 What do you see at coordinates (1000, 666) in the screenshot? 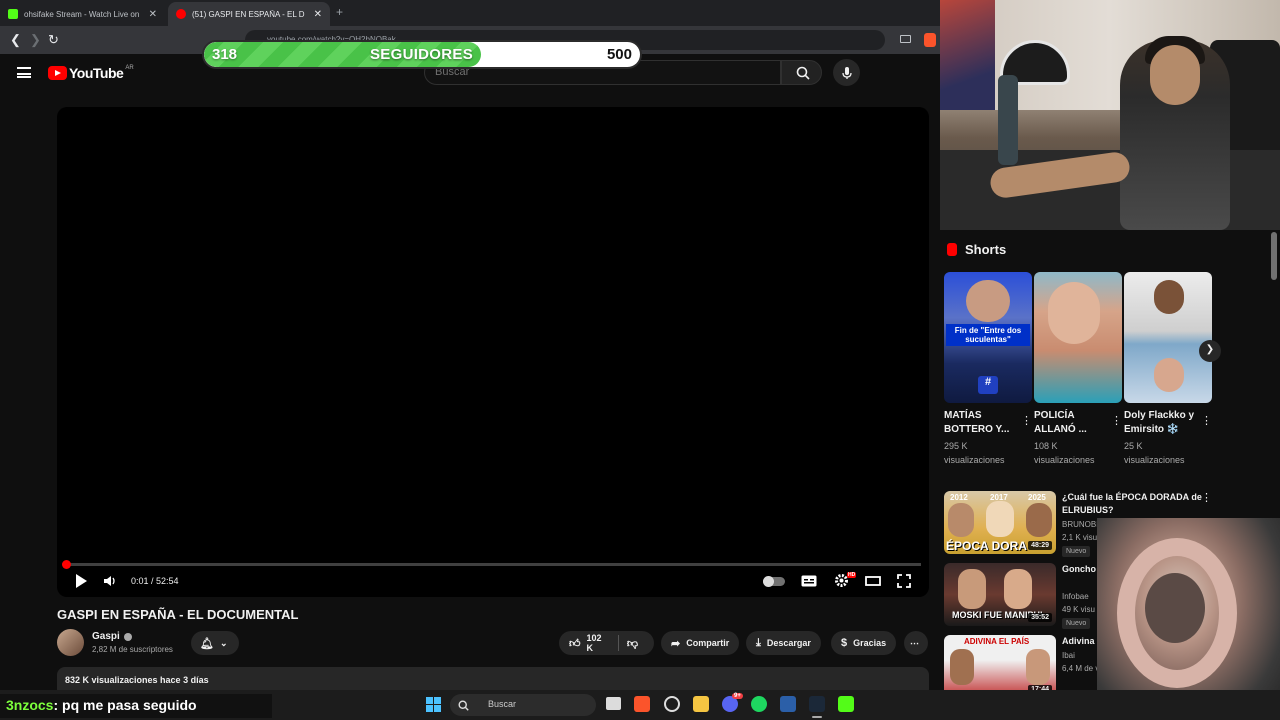
I see `recommendation-thumbnail: ADIVINA EL PAÍS 17:44` at bounding box center [1000, 666].